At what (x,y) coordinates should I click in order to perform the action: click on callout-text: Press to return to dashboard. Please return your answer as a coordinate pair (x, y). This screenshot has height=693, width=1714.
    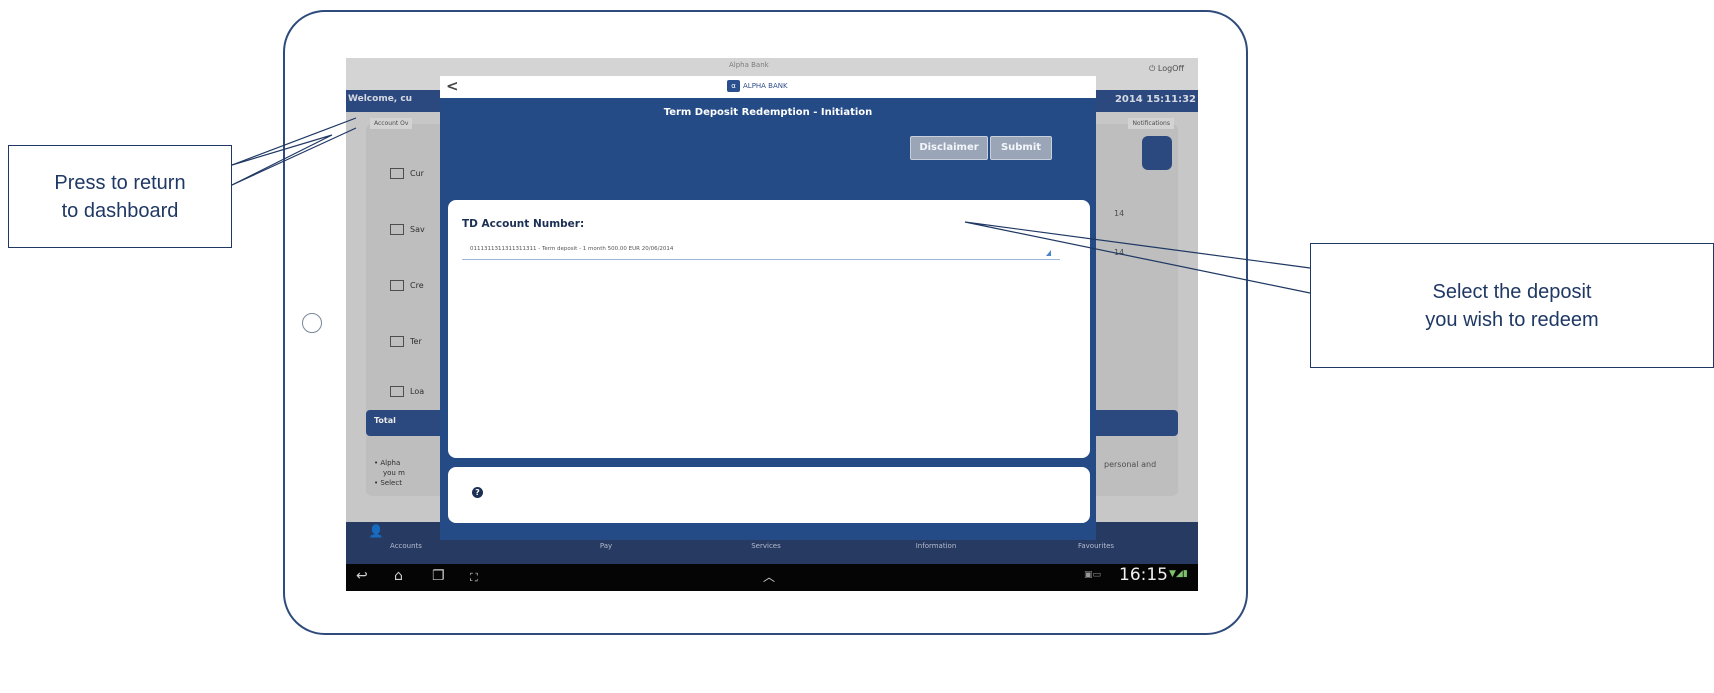
    Looking at the image, I should click on (120, 196).